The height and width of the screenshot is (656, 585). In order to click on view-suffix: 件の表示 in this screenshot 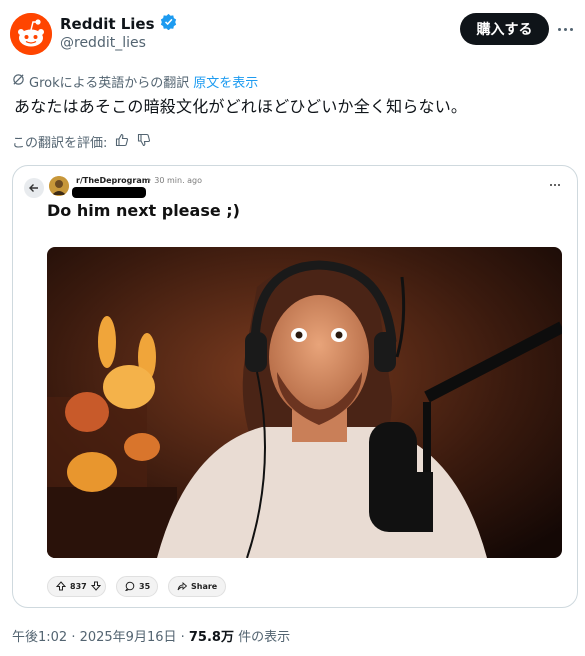, I will do `click(262, 637)`.